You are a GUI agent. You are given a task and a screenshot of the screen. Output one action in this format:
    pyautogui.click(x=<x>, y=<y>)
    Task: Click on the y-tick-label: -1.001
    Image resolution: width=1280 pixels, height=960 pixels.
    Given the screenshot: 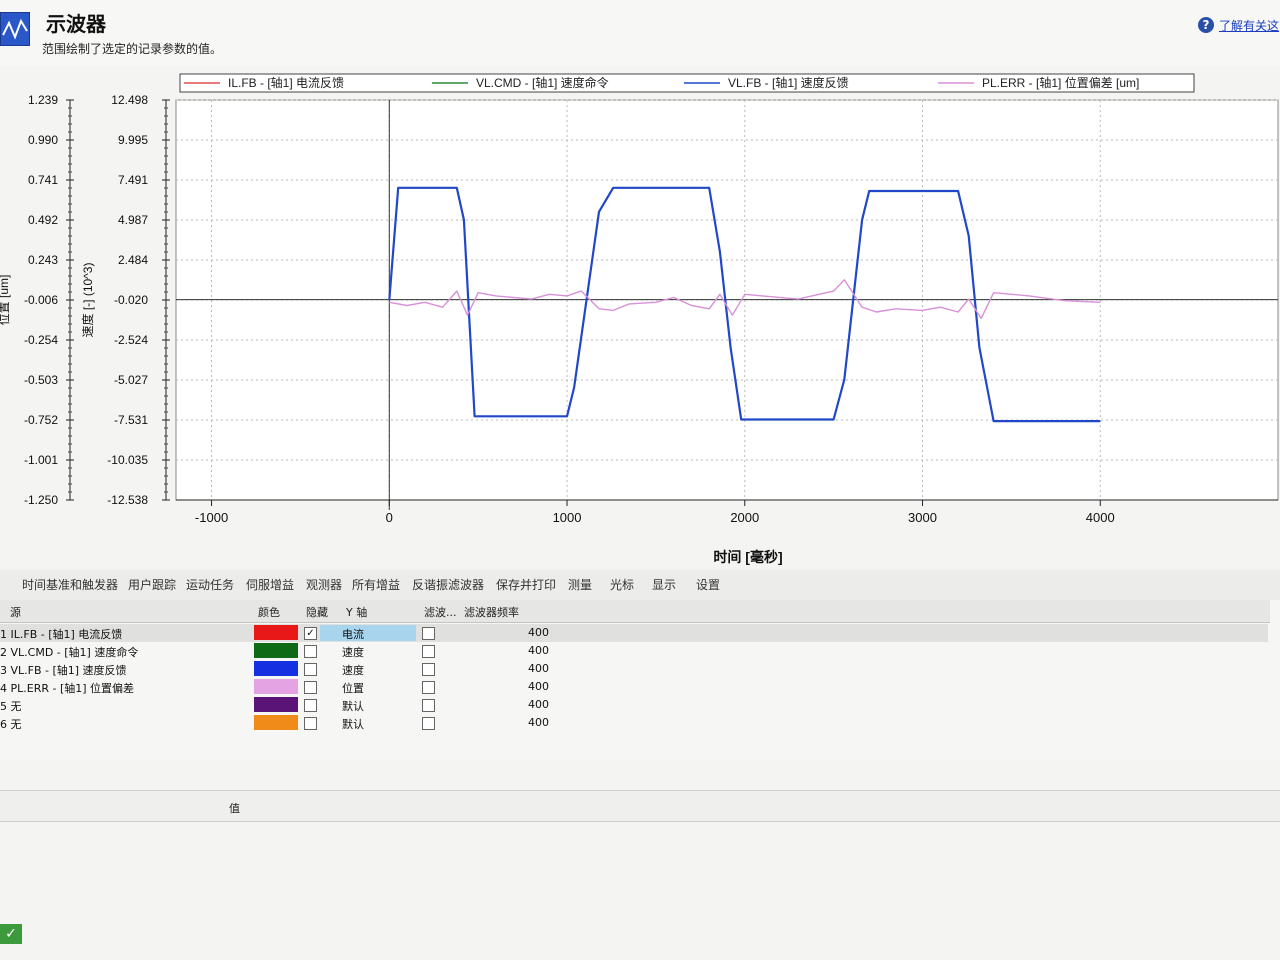 What is the action you would take?
    pyautogui.click(x=41, y=460)
    